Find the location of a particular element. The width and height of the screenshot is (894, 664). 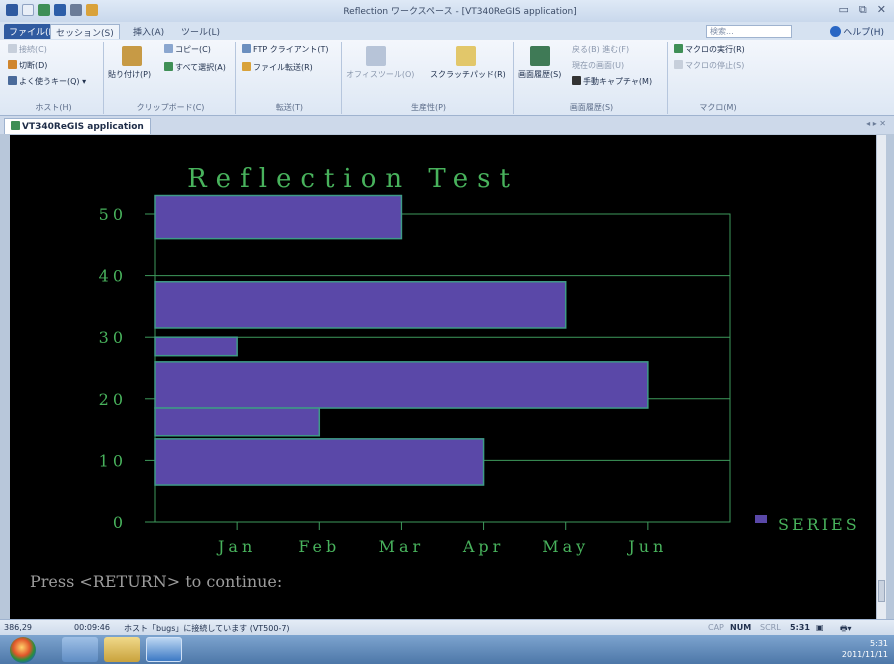

help-button: ヘルプ(H) is located at coordinates (857, 31).